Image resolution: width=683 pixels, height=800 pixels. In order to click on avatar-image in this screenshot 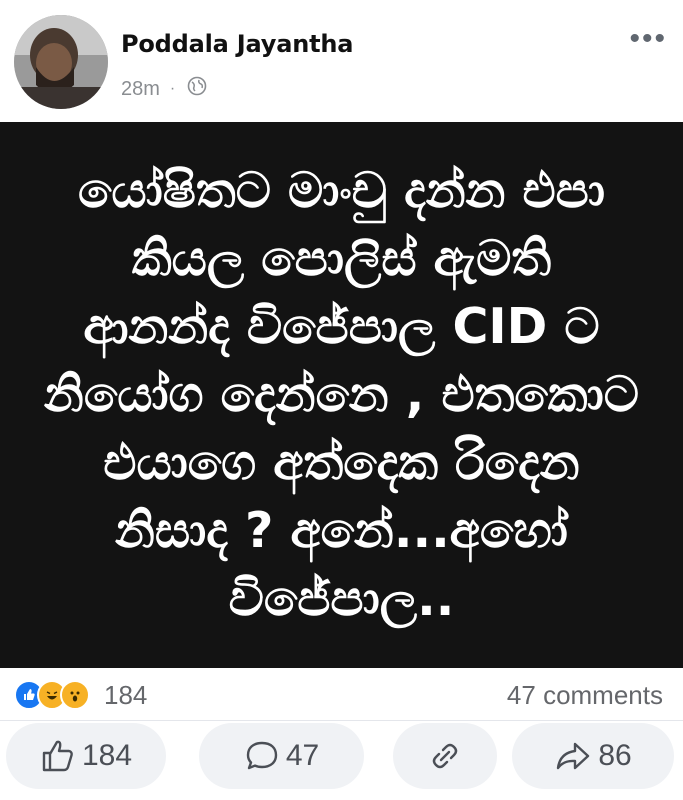, I will do `click(61, 62)`.